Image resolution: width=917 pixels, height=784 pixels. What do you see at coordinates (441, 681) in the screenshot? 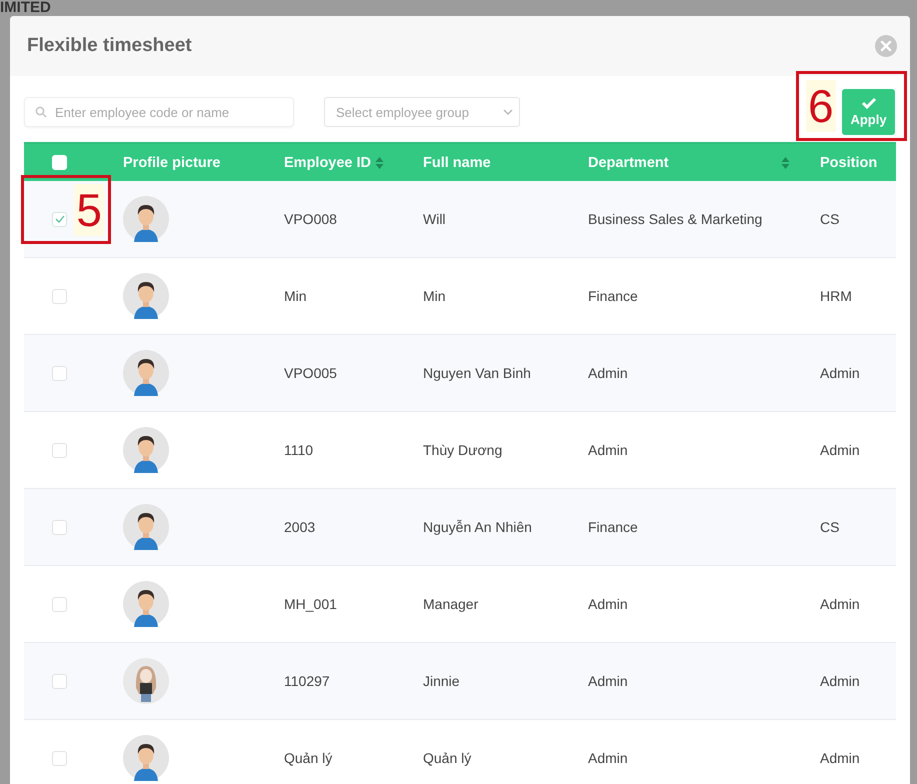
I see `table-cell: Jinnie` at bounding box center [441, 681].